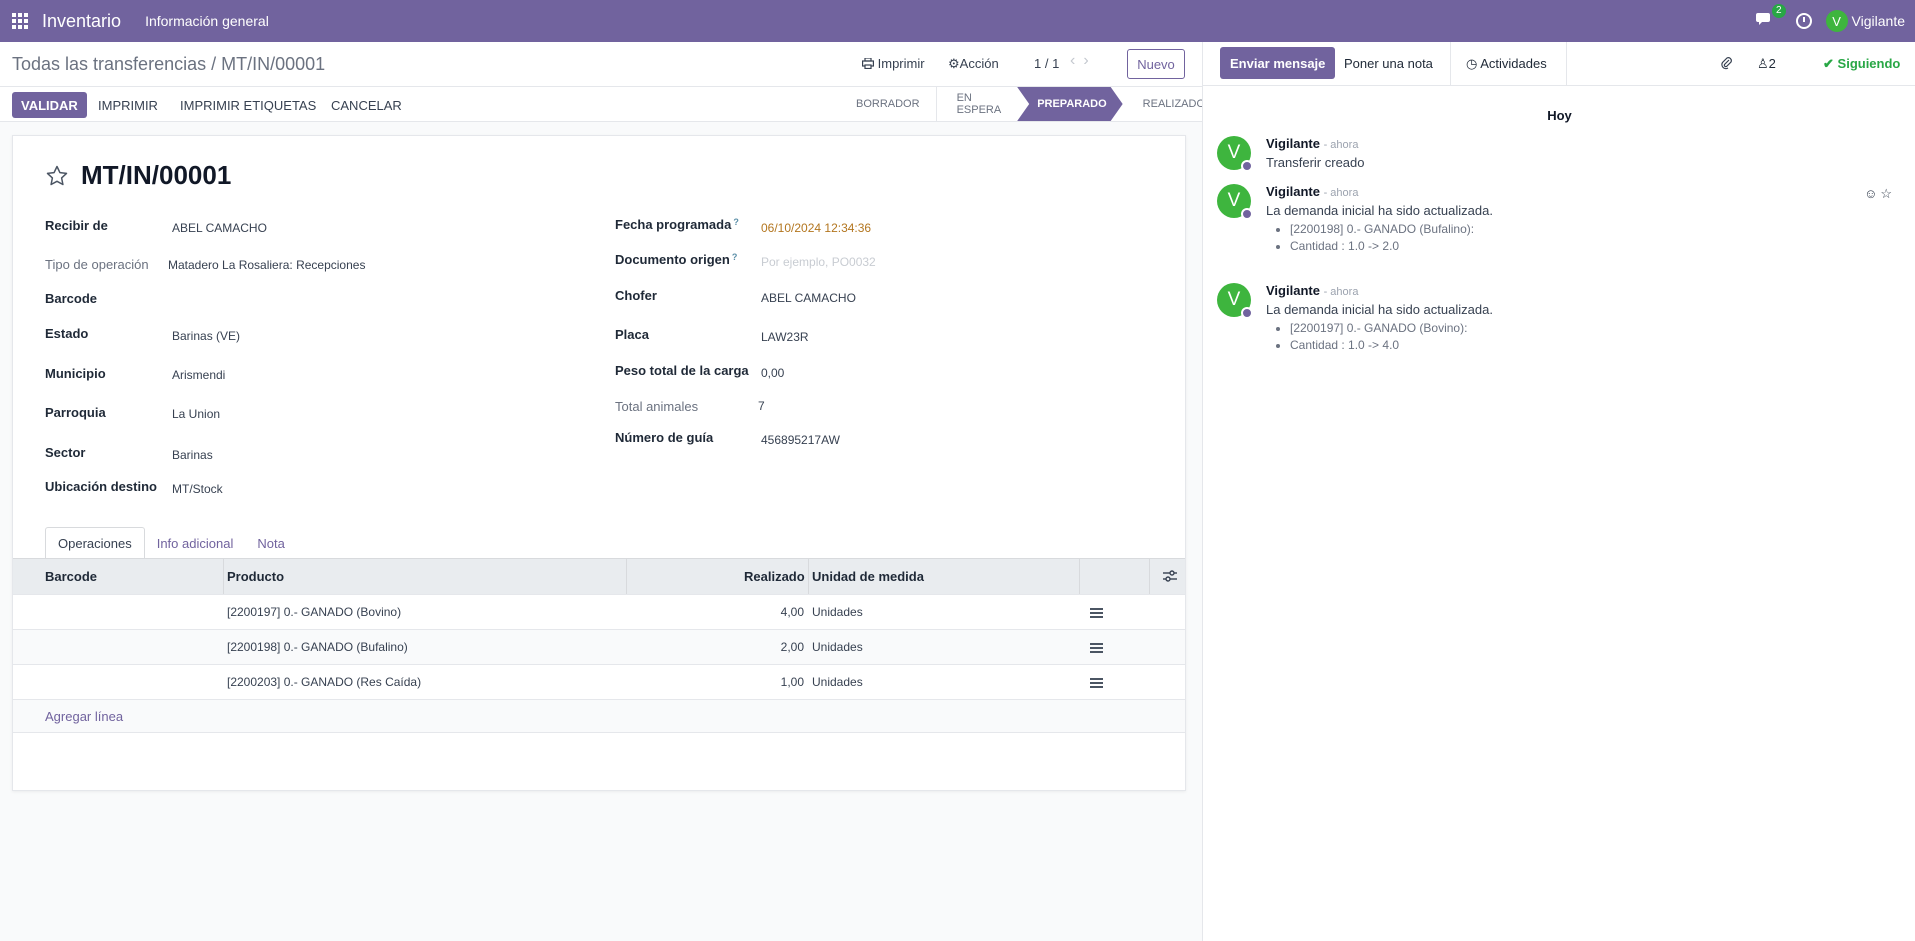  I want to click on status-bar: BORRADOR EN ESPERA PREPARADO REALIZADO, so click(1028, 104).